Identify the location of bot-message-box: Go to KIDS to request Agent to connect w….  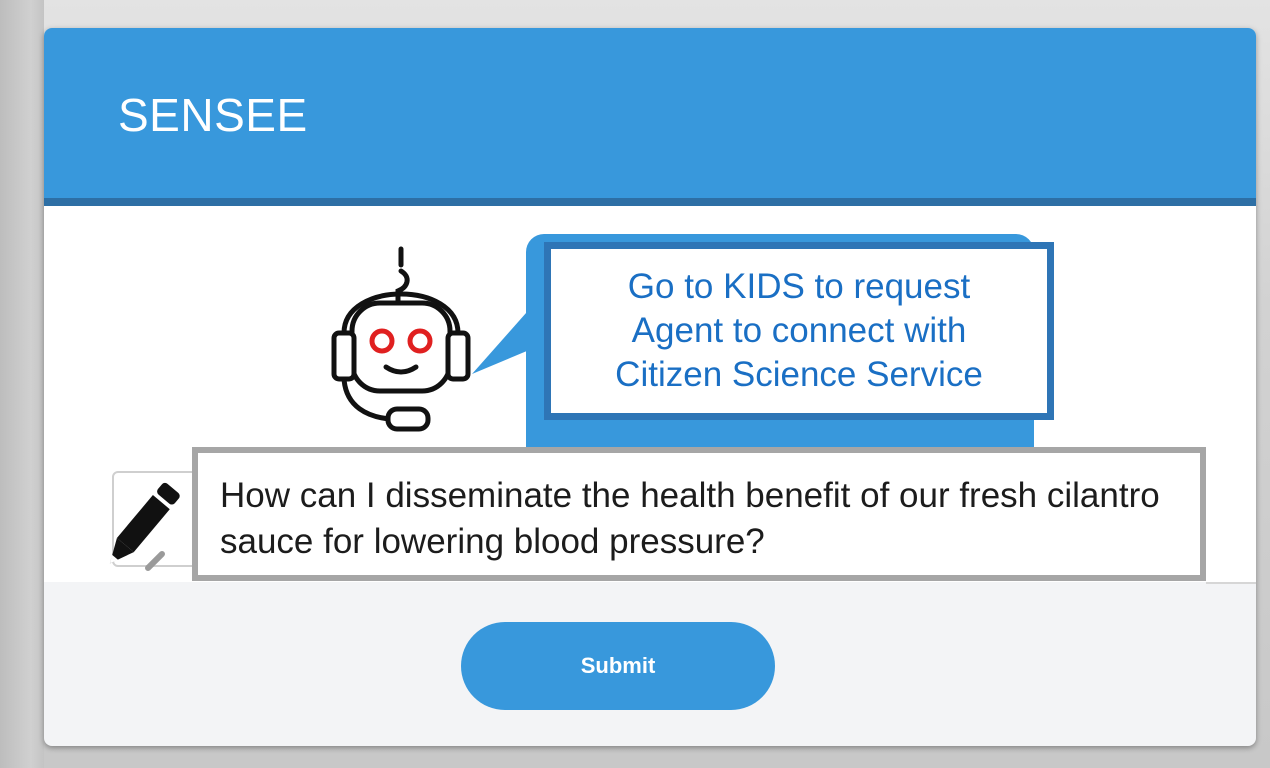
(799, 331).